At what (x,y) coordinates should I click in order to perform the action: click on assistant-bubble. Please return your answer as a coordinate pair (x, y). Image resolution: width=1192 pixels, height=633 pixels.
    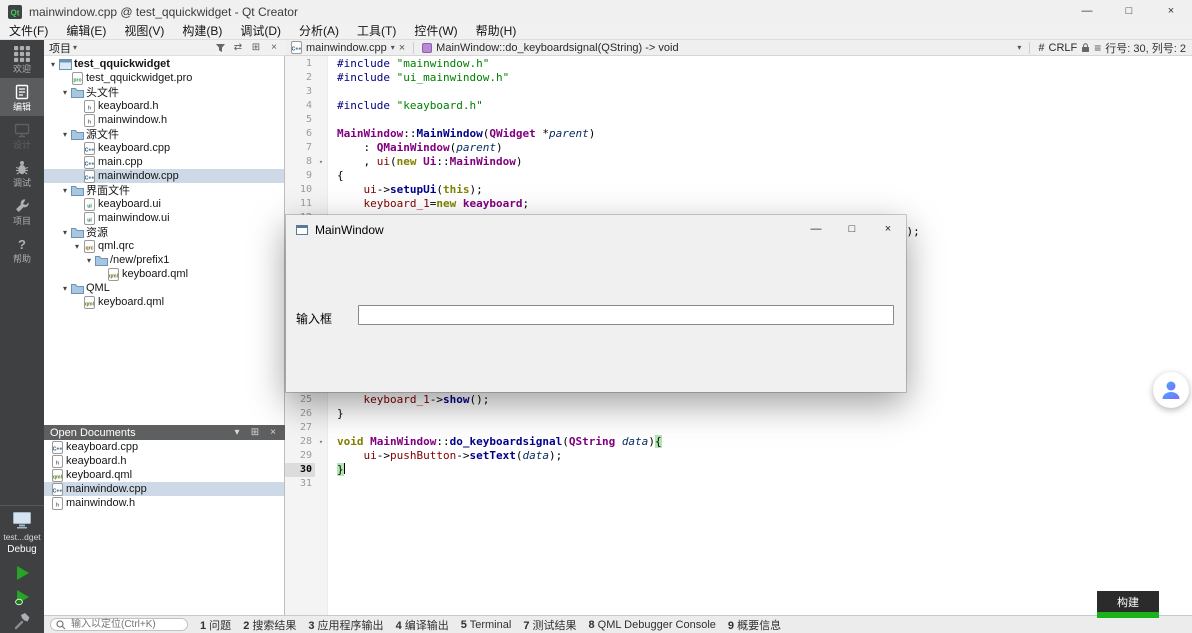
    Looking at the image, I should click on (1171, 390).